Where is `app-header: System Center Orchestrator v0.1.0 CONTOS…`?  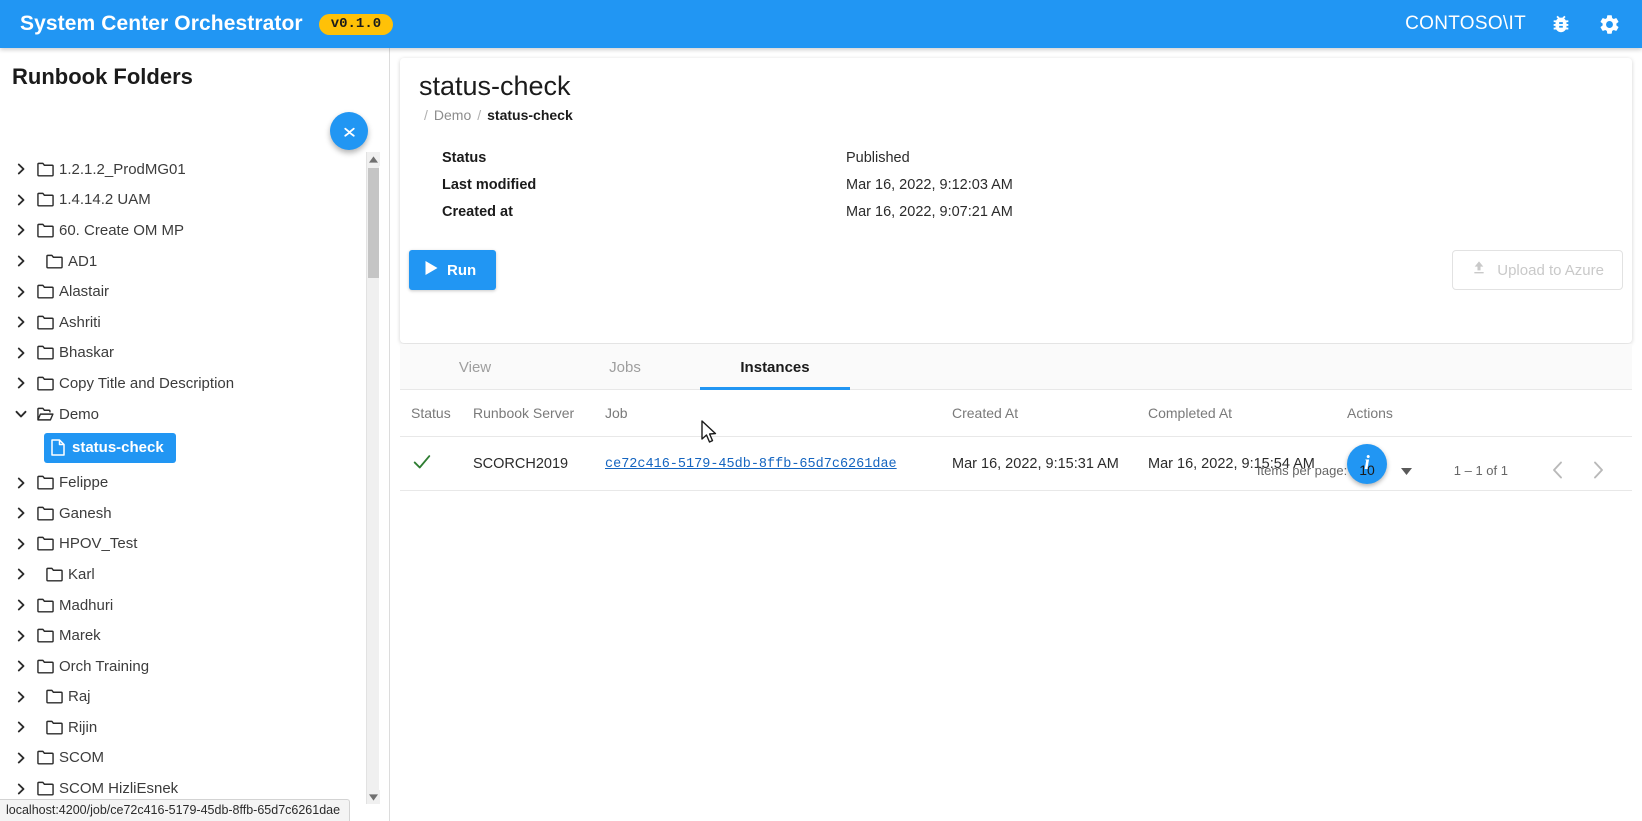
app-header: System Center Orchestrator v0.1.0 CONTOS… is located at coordinates (821, 24).